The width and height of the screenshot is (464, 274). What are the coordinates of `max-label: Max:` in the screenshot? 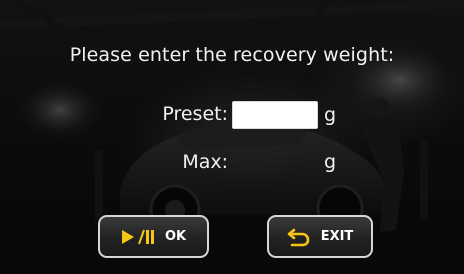 It's located at (205, 162).